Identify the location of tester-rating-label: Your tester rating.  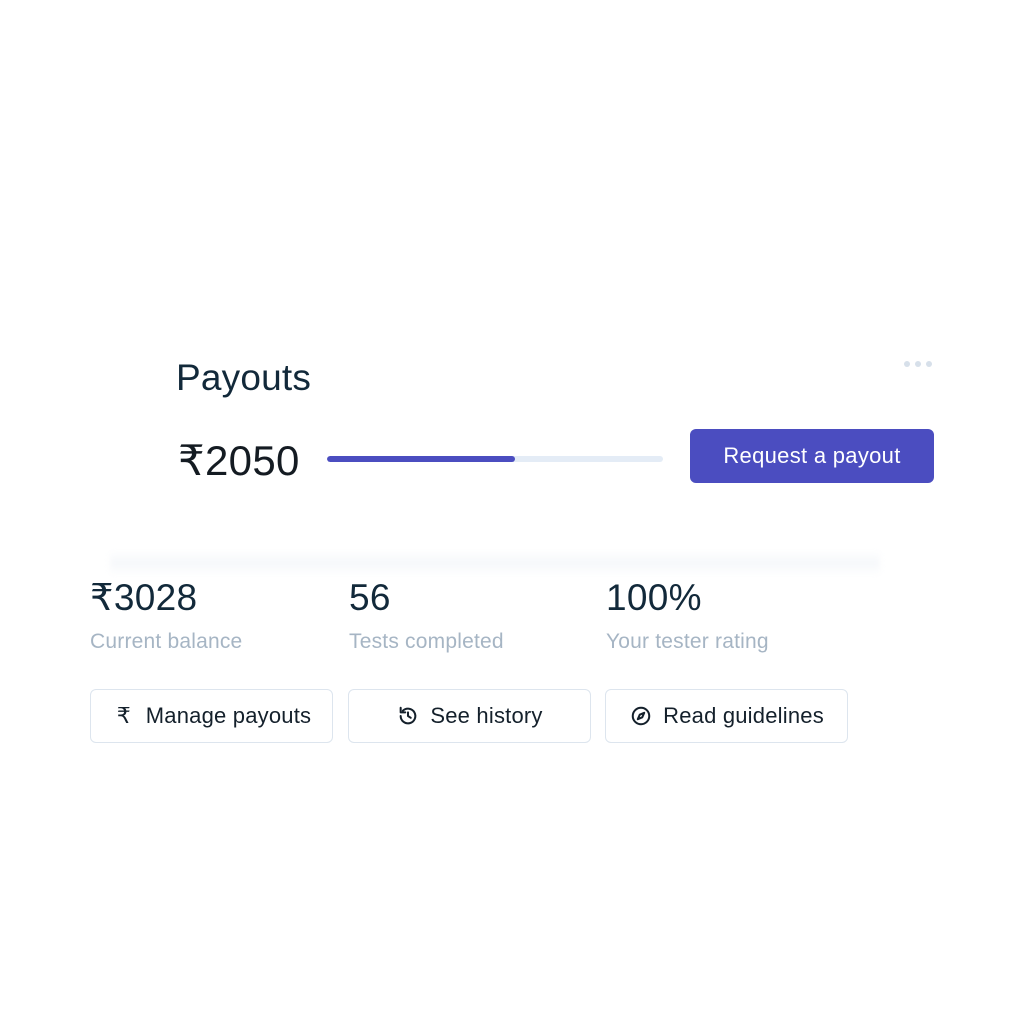
(687, 641).